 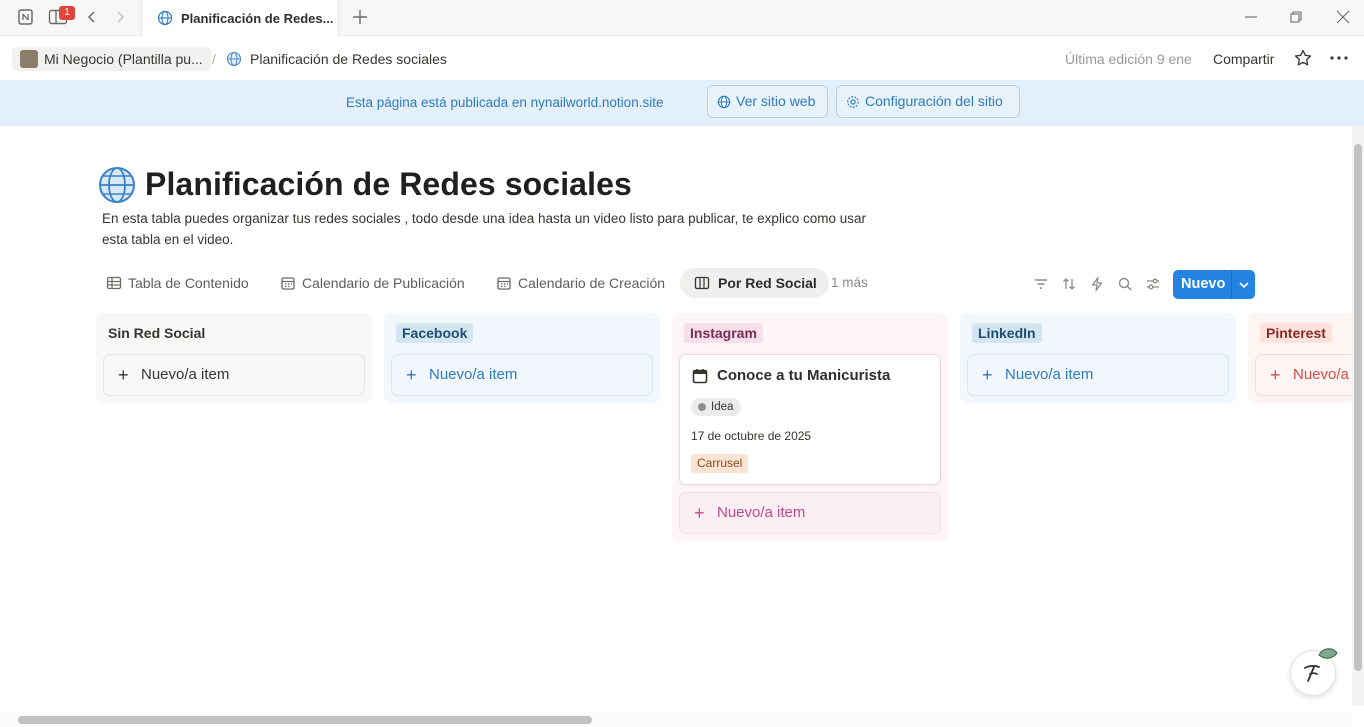 I want to click on view-site-button: Ver sitio web, so click(x=767, y=101).